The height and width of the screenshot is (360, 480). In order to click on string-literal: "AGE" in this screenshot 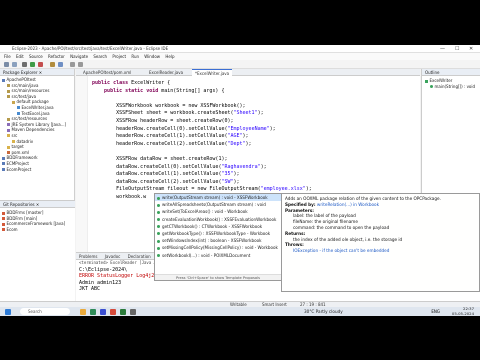, I will do `click(235, 136)`.